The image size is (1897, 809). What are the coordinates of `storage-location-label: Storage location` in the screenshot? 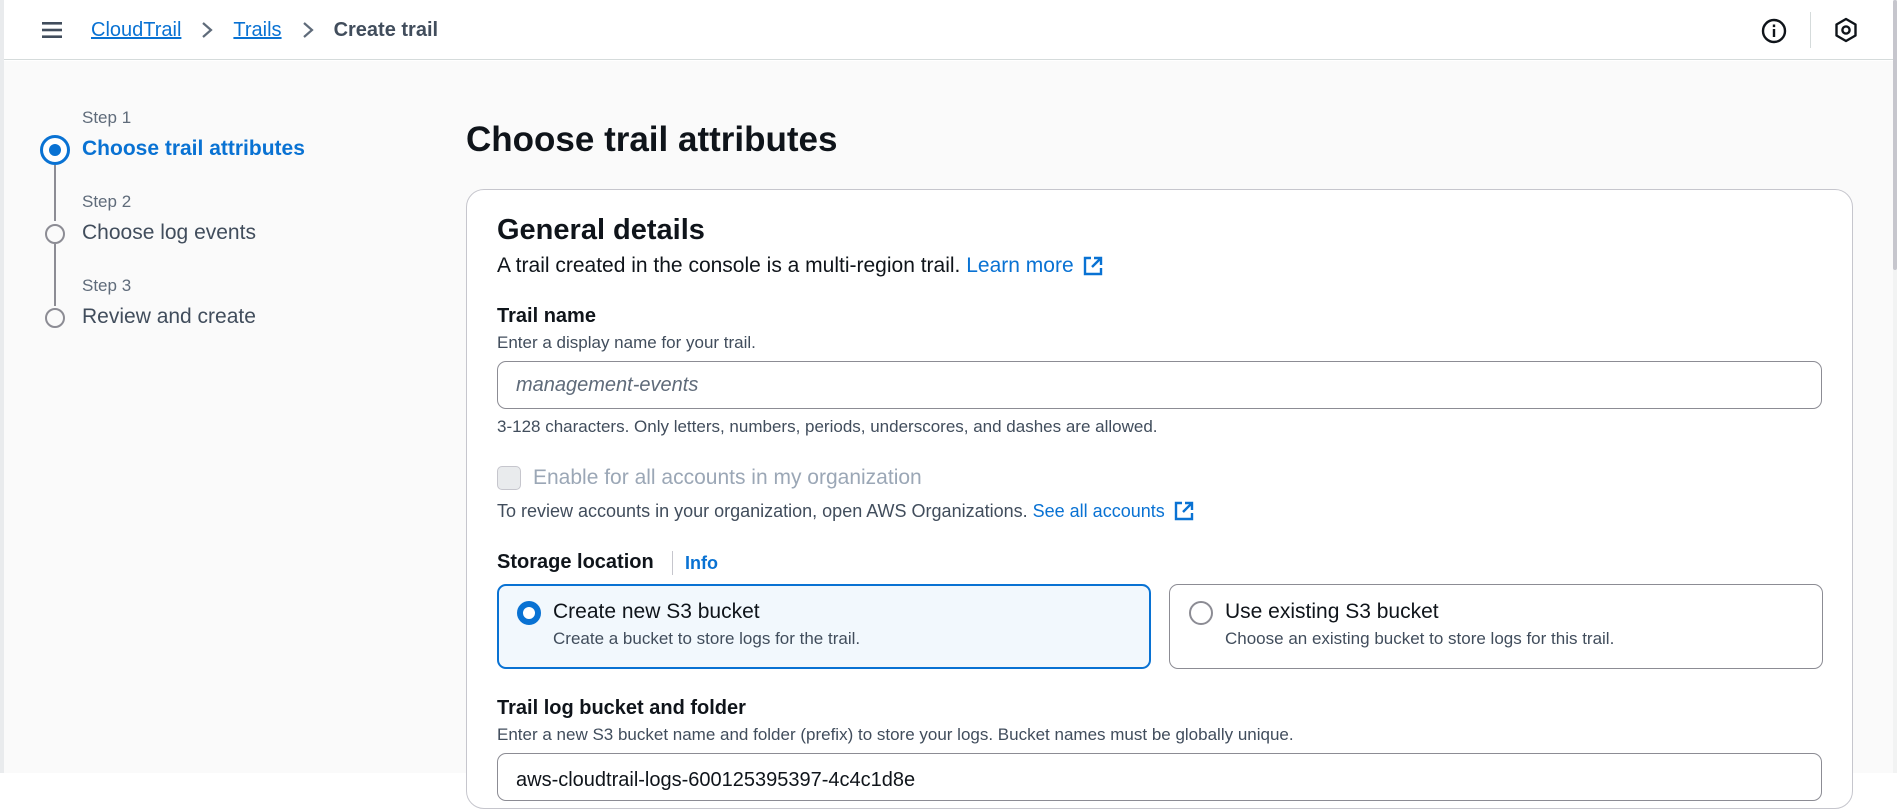 It's located at (575, 562).